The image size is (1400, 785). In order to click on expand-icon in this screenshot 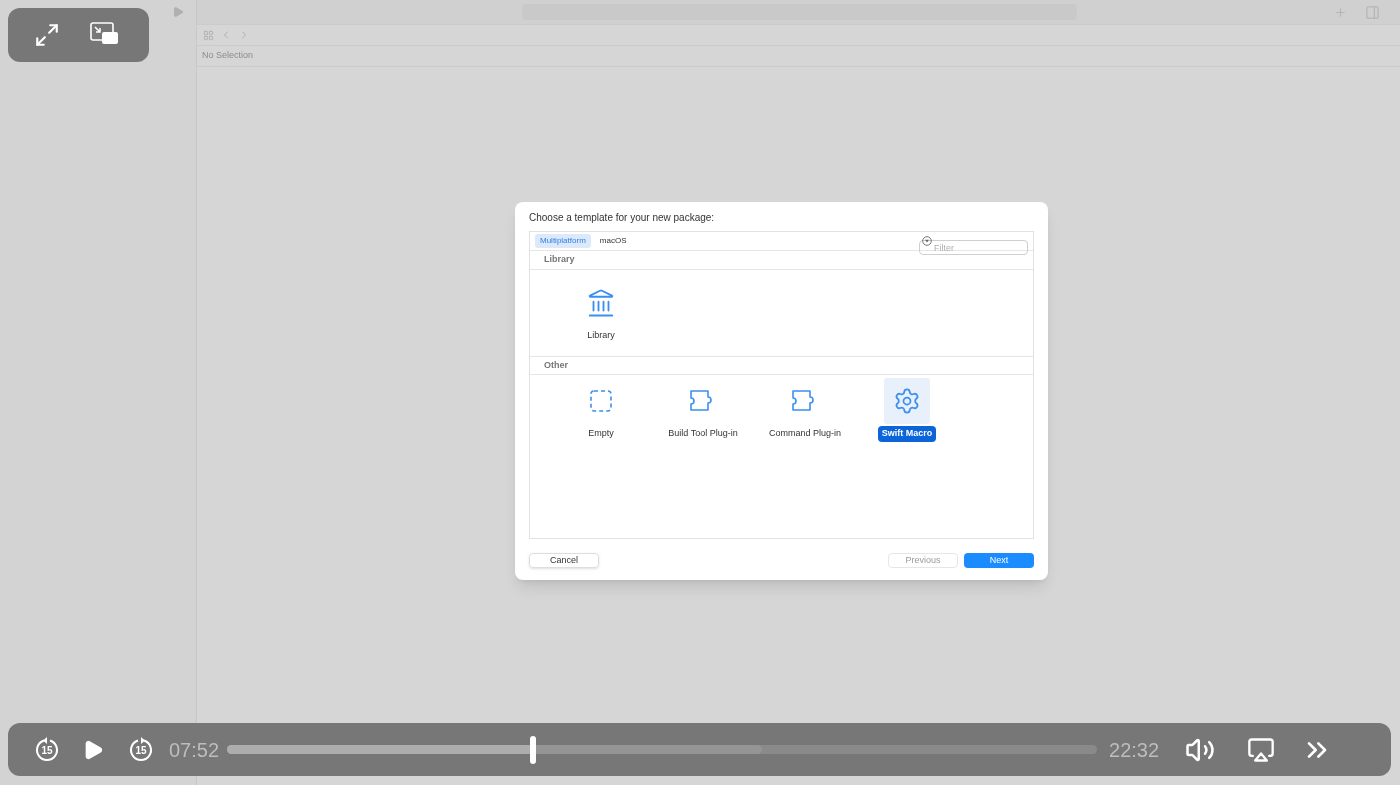, I will do `click(47, 35)`.